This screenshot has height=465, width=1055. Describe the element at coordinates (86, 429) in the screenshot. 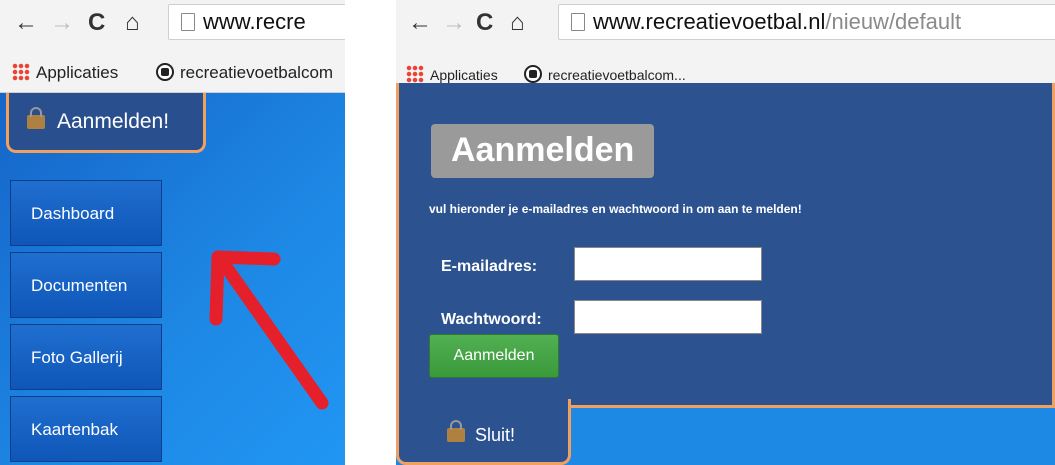

I see `sidebar-item-kaartenbak: Kaartenbak` at that location.